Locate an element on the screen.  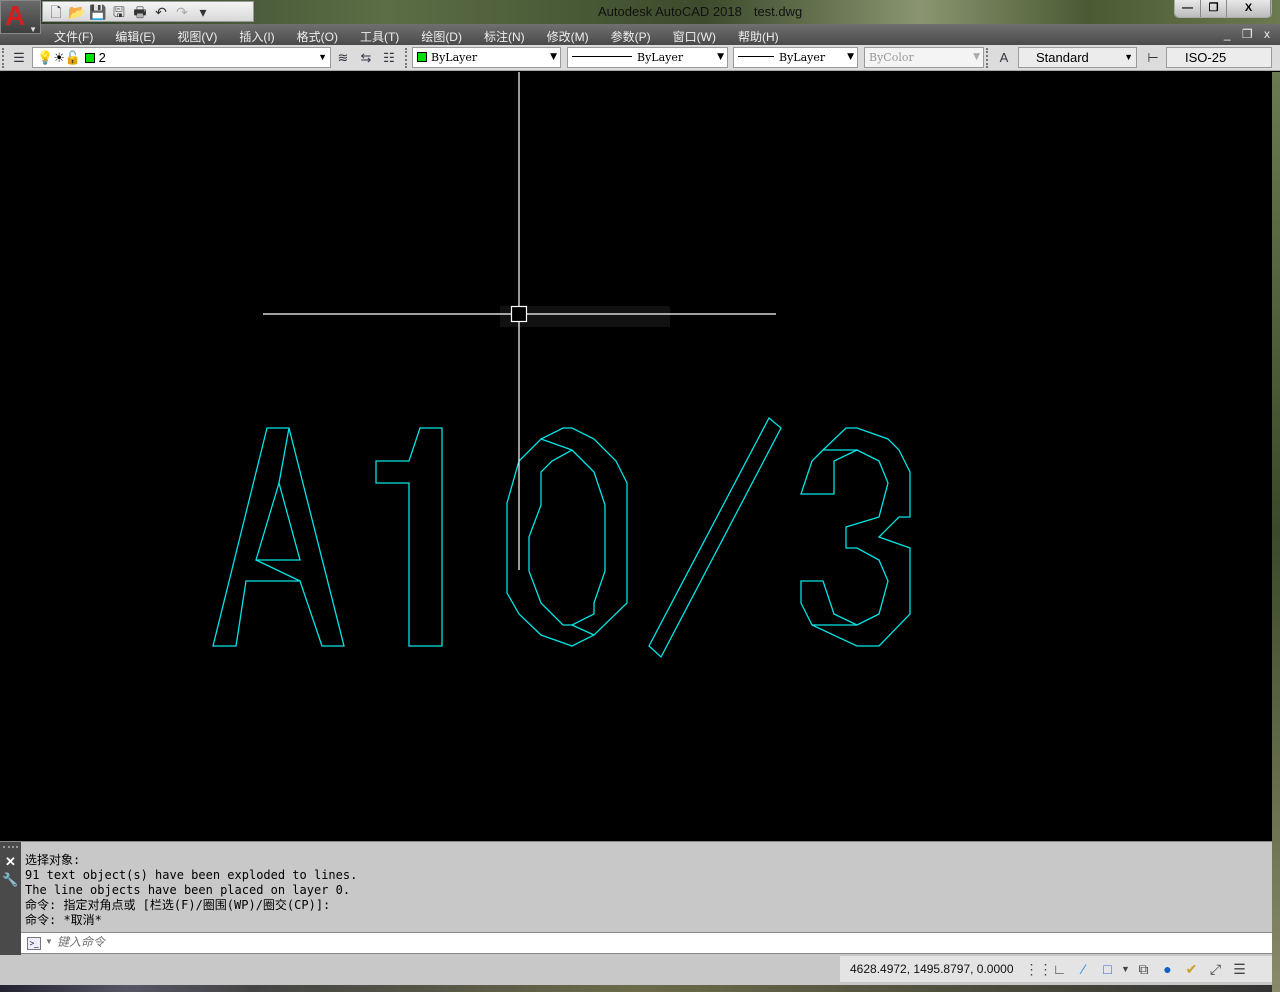
glyph-1-outline is located at coordinates (409, 537).